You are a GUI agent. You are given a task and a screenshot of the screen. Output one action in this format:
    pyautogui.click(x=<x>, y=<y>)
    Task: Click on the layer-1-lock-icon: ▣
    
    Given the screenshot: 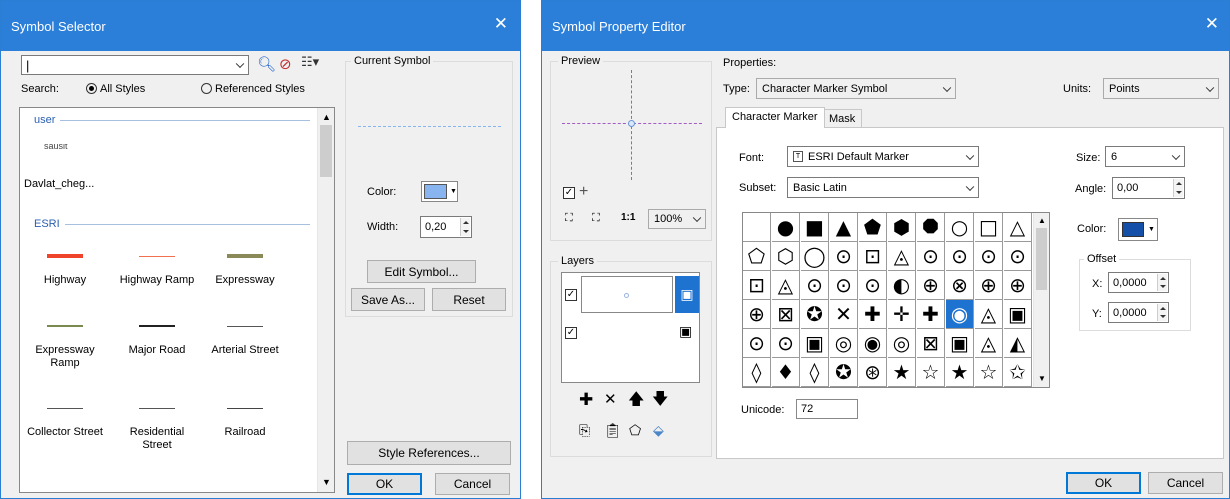 What is the action you would take?
    pyautogui.click(x=687, y=294)
    